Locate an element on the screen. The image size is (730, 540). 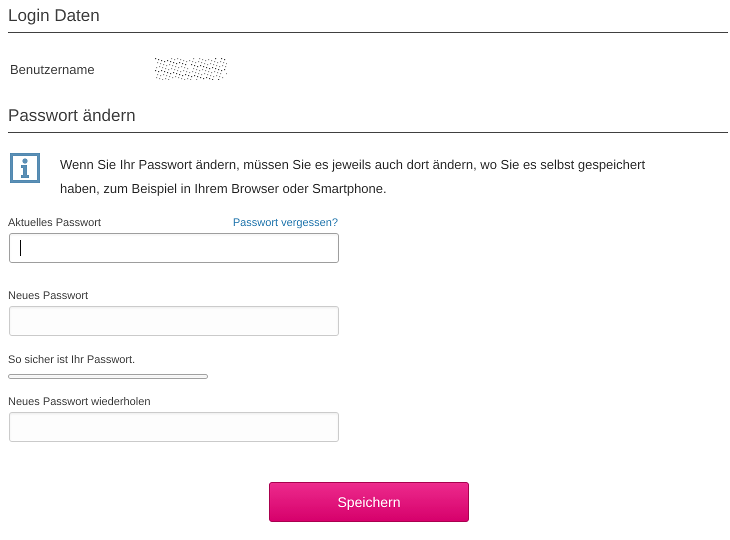
forgot-password-link: Passwort vergessen? is located at coordinates (285, 223).